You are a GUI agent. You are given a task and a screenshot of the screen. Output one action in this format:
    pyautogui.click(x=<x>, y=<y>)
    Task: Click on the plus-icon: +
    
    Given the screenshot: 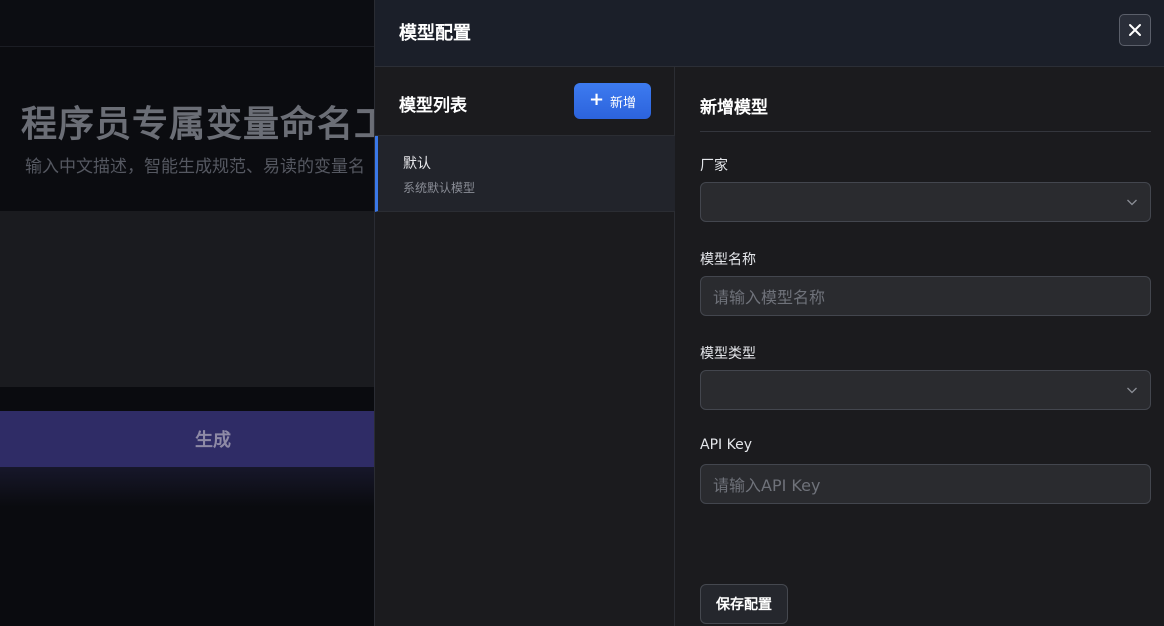 What is the action you would take?
    pyautogui.click(x=596, y=99)
    